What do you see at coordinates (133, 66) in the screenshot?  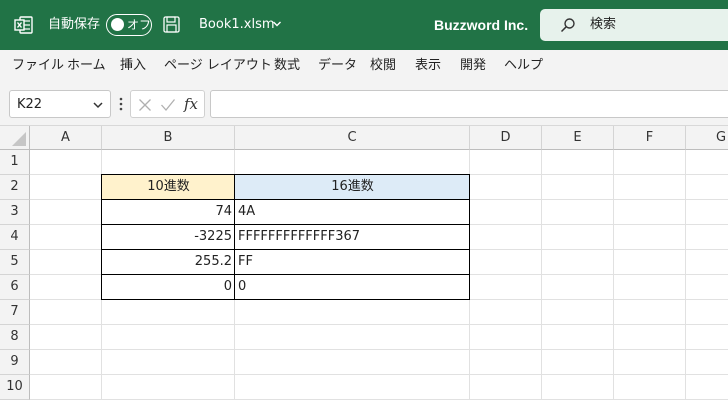 I see `tab-insert: 挿入` at bounding box center [133, 66].